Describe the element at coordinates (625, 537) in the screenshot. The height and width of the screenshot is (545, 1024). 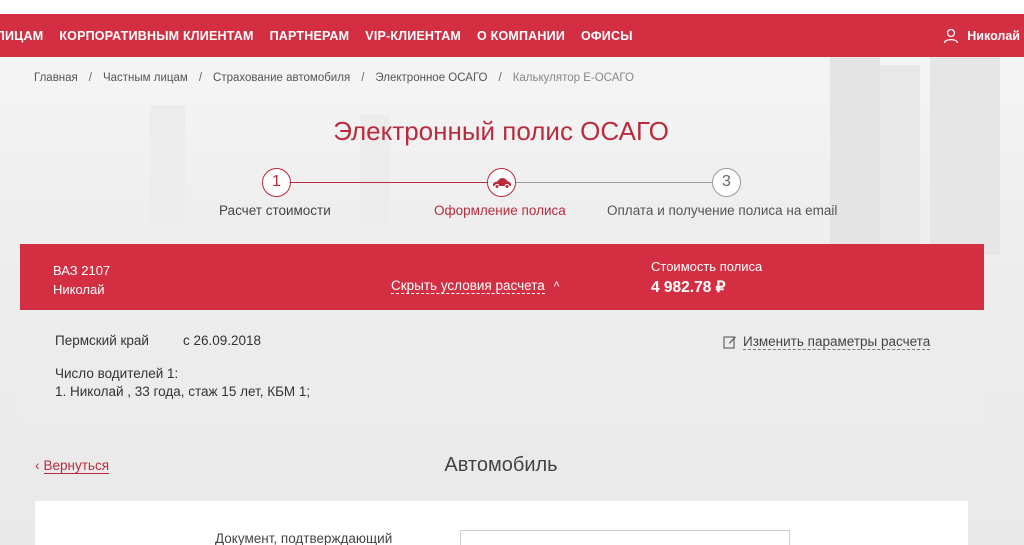
I see `document-select` at that location.